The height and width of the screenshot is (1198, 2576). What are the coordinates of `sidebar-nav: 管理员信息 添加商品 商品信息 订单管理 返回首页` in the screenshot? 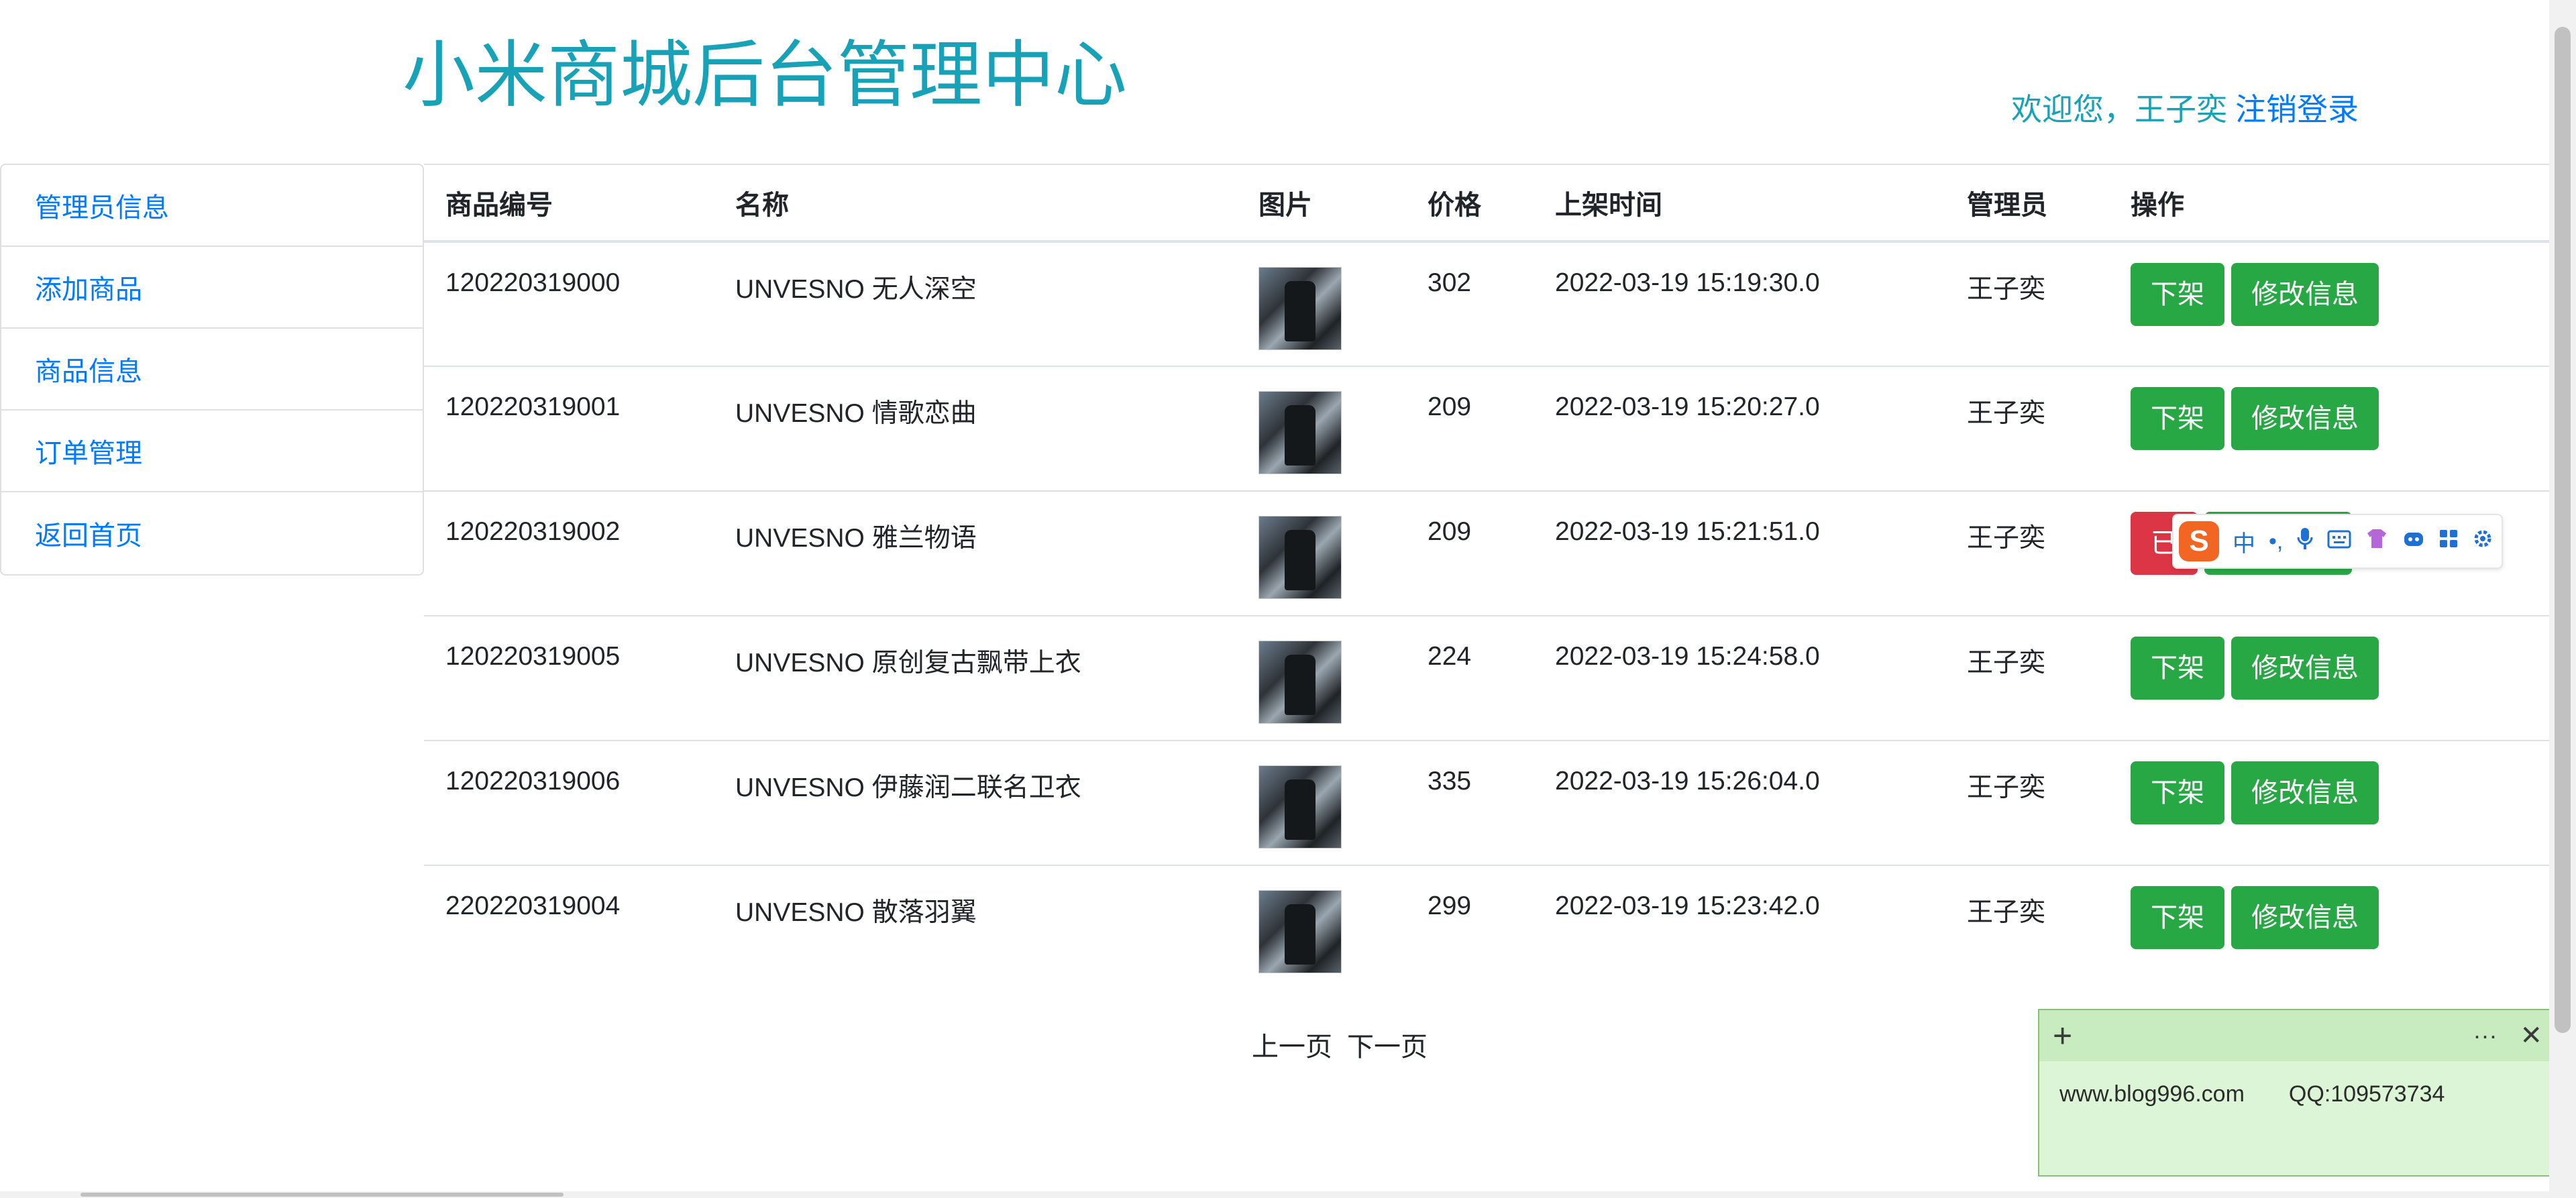 It's located at (212, 370).